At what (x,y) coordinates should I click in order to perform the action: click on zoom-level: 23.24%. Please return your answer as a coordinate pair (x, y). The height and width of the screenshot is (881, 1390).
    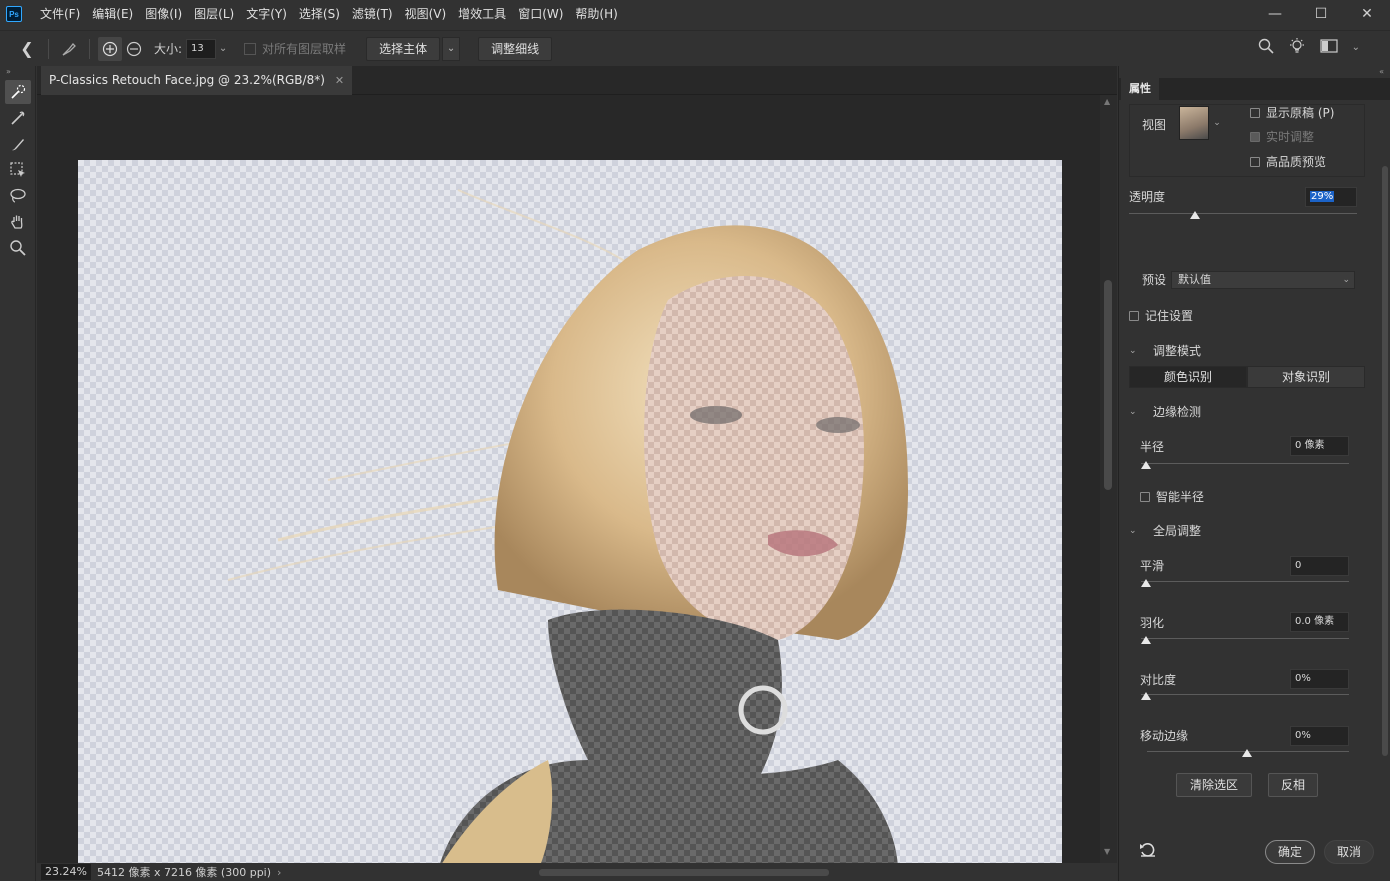
    Looking at the image, I should click on (66, 872).